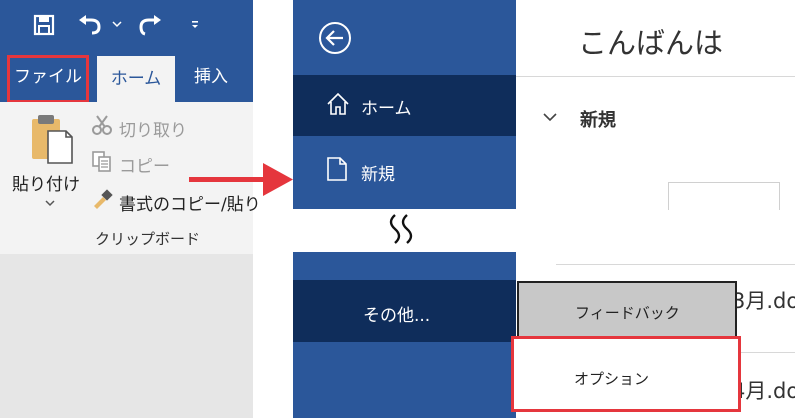 This screenshot has width=795, height=418. What do you see at coordinates (386, 109) in the screenshot?
I see `nav-home-label: ホーム` at bounding box center [386, 109].